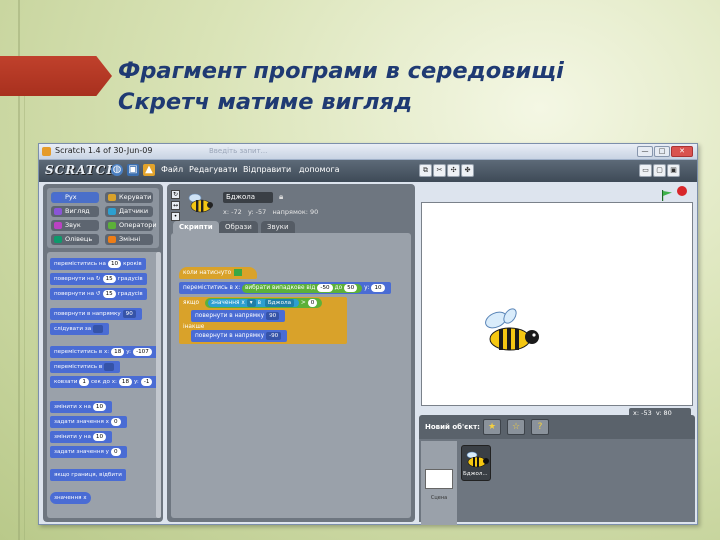 The image size is (720, 540). Describe the element at coordinates (673, 170) in the screenshot. I see `presentation-mode-icon: ▣` at that location.